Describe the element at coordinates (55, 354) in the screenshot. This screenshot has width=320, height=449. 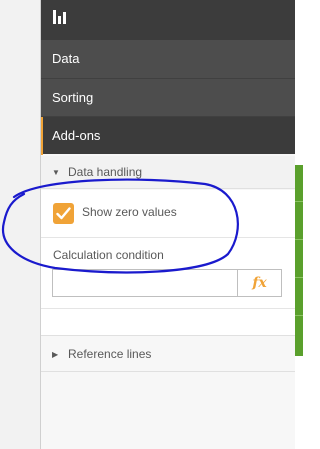
I see `caret-right-icon: ▶` at that location.